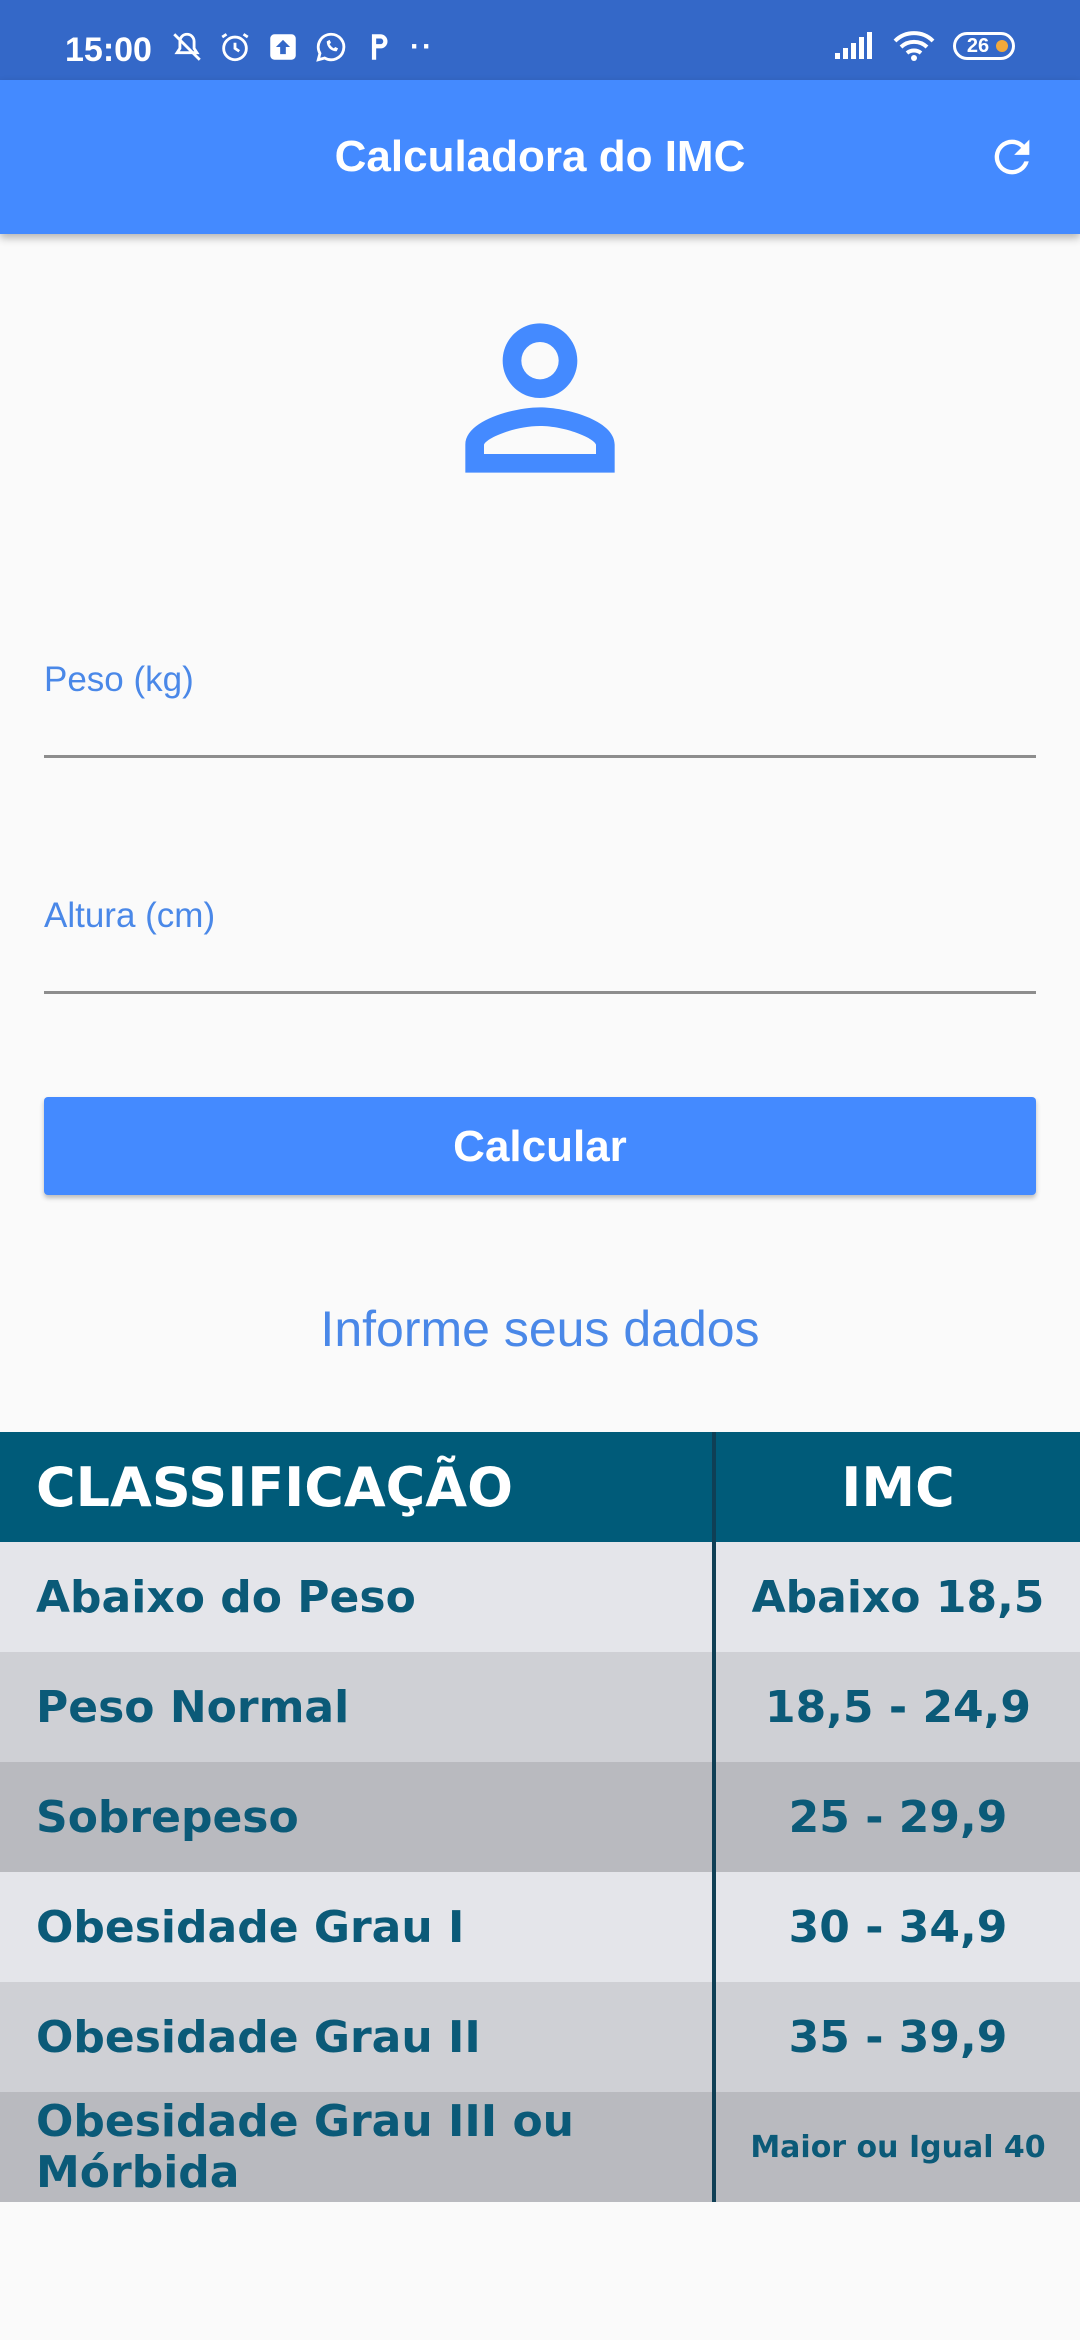 This screenshot has height=2340, width=1080. I want to click on p-icon, so click(379, 47).